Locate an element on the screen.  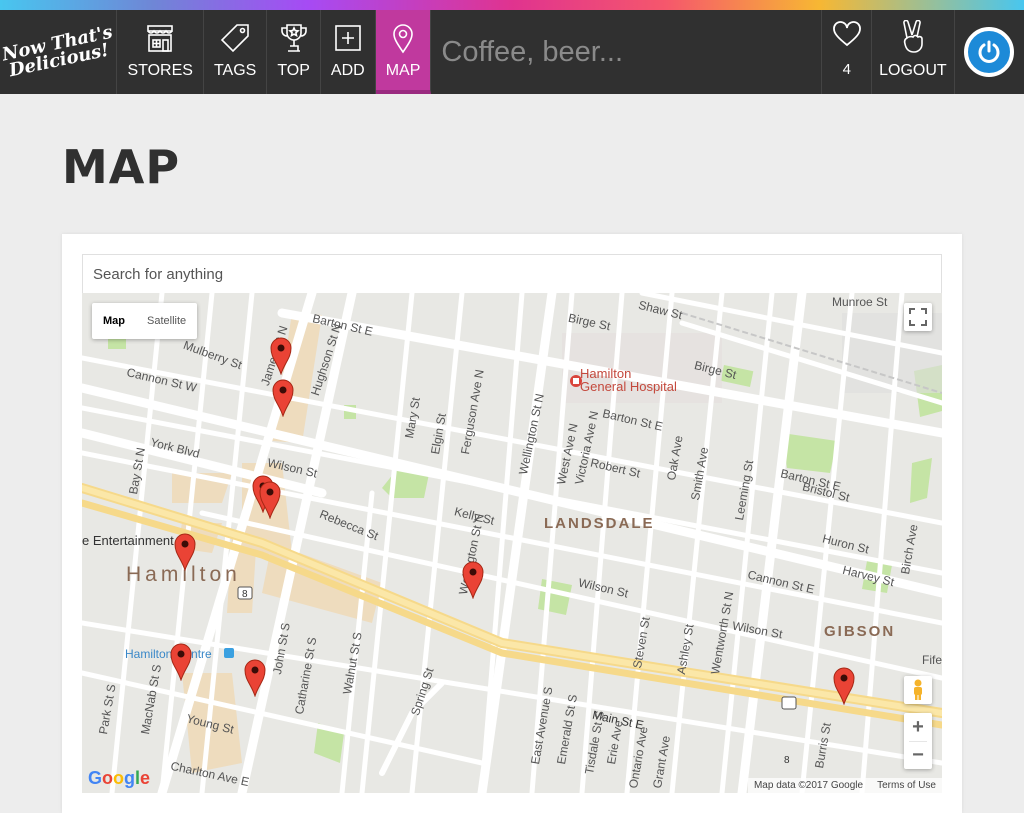
nav-tags: TAGS is located at coordinates (236, 52).